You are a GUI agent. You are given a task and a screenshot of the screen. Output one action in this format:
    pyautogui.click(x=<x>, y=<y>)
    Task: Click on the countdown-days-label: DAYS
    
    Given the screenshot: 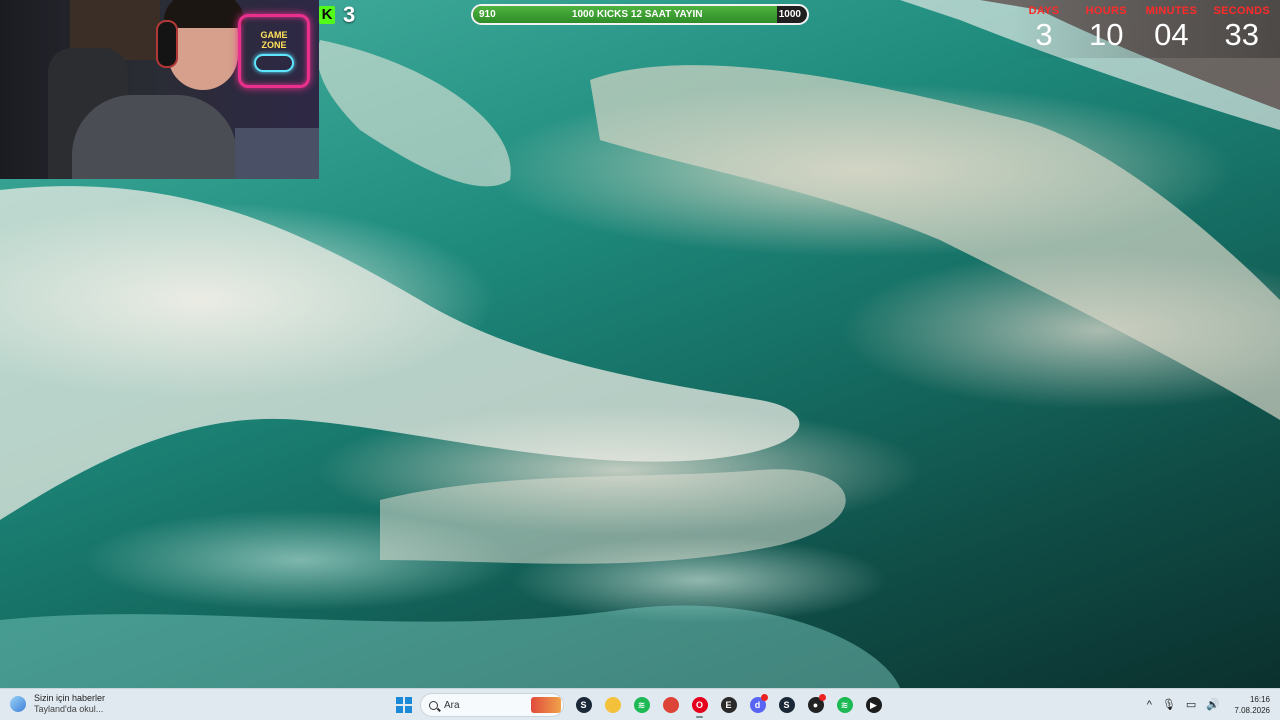 What is the action you would take?
    pyautogui.click(x=1044, y=11)
    